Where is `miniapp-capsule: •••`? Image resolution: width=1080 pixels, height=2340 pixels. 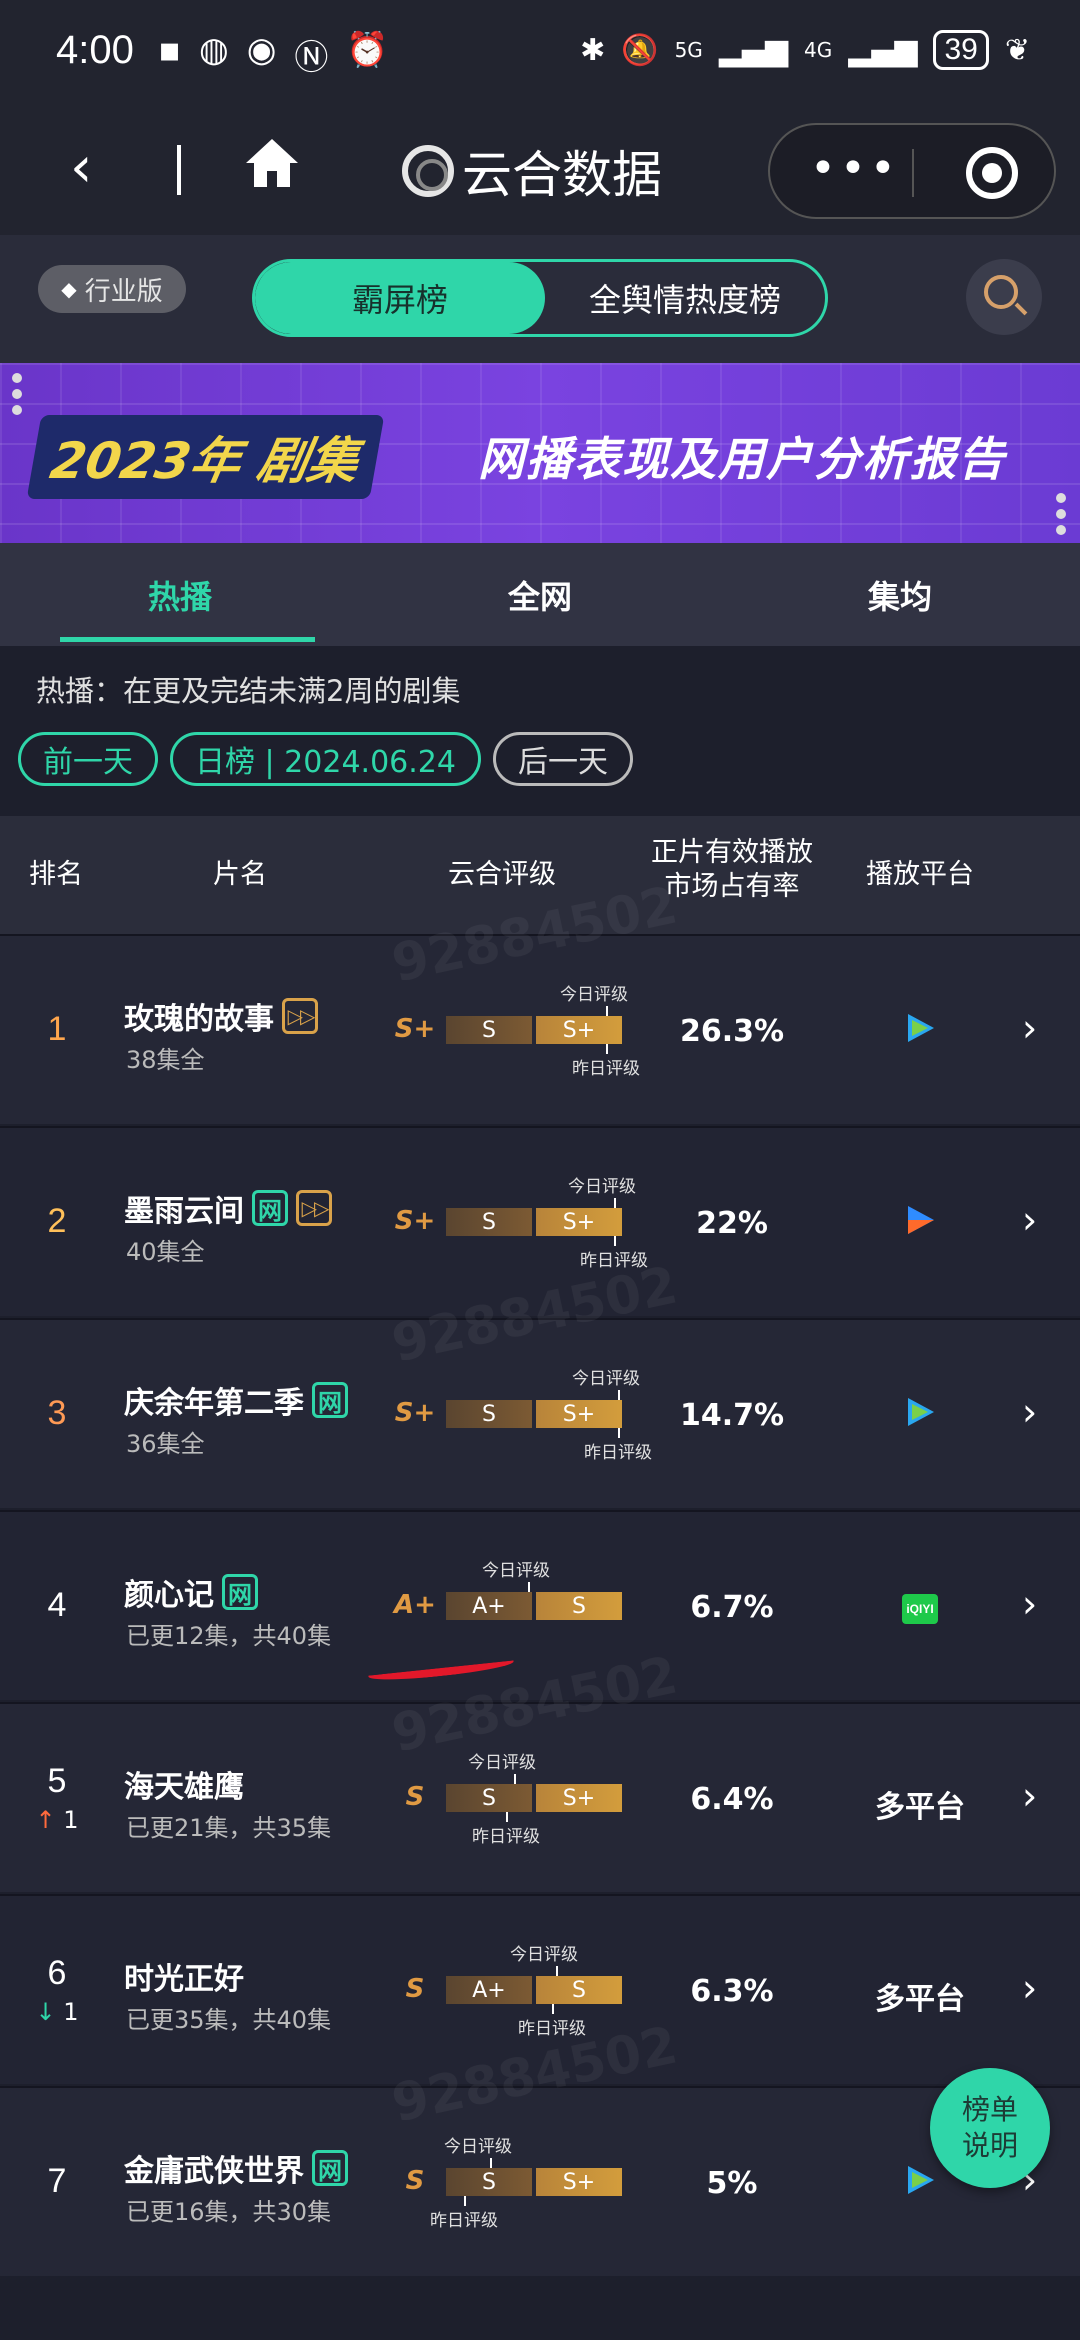
miniapp-capsule: ••• is located at coordinates (912, 171).